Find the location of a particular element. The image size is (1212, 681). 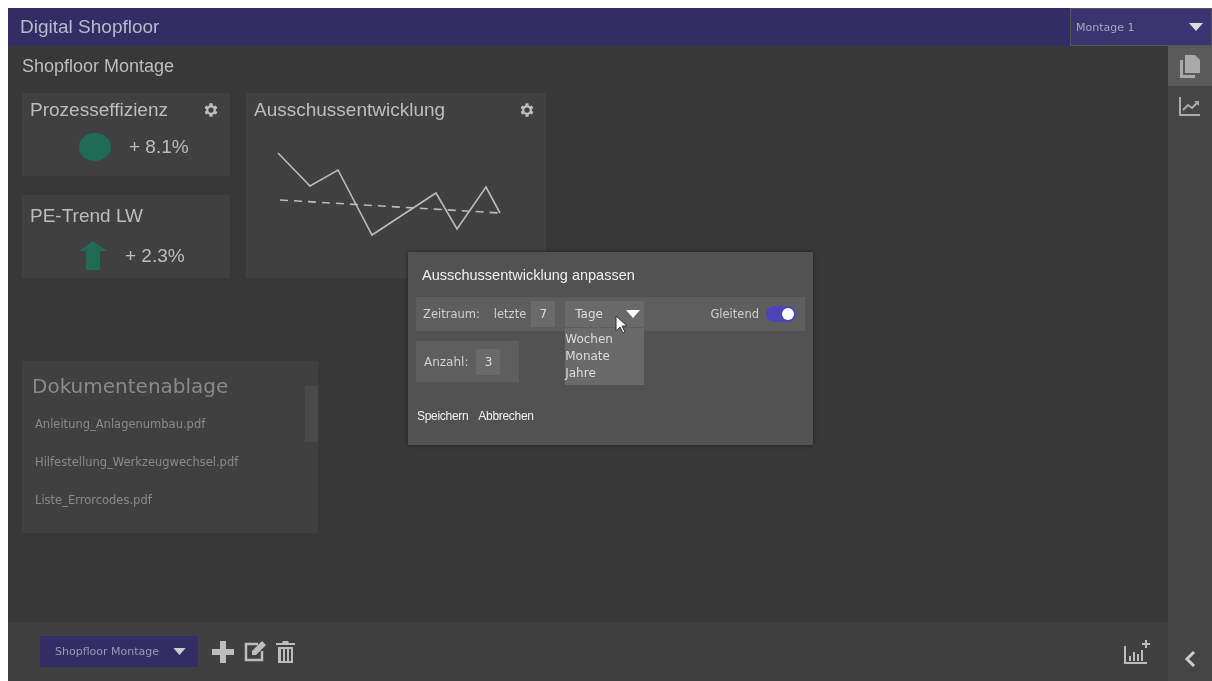

period-prefix: letzte is located at coordinates (510, 314).